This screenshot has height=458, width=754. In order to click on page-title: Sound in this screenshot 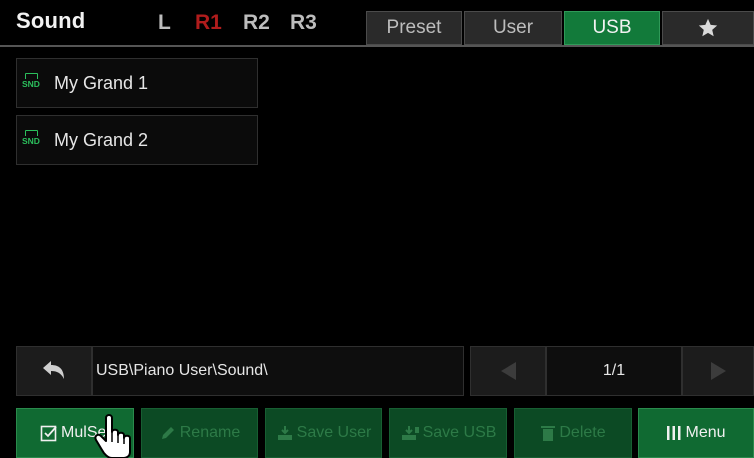, I will do `click(51, 20)`.